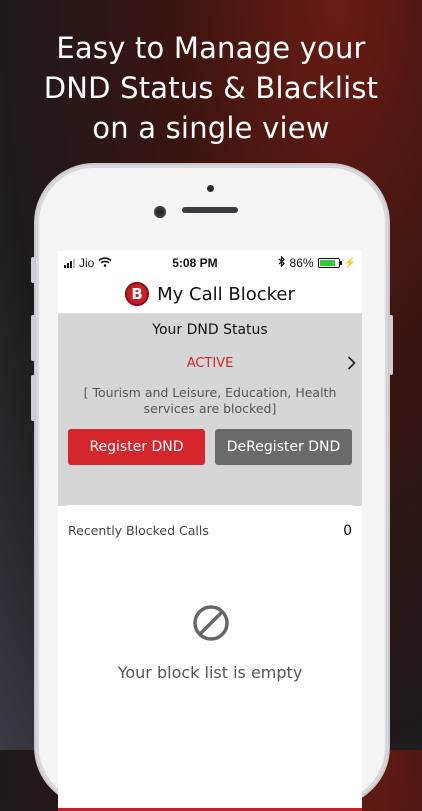 This screenshot has height=811, width=422. Describe the element at coordinates (210, 672) in the screenshot. I see `empty-list-message: Your block list is empty` at that location.